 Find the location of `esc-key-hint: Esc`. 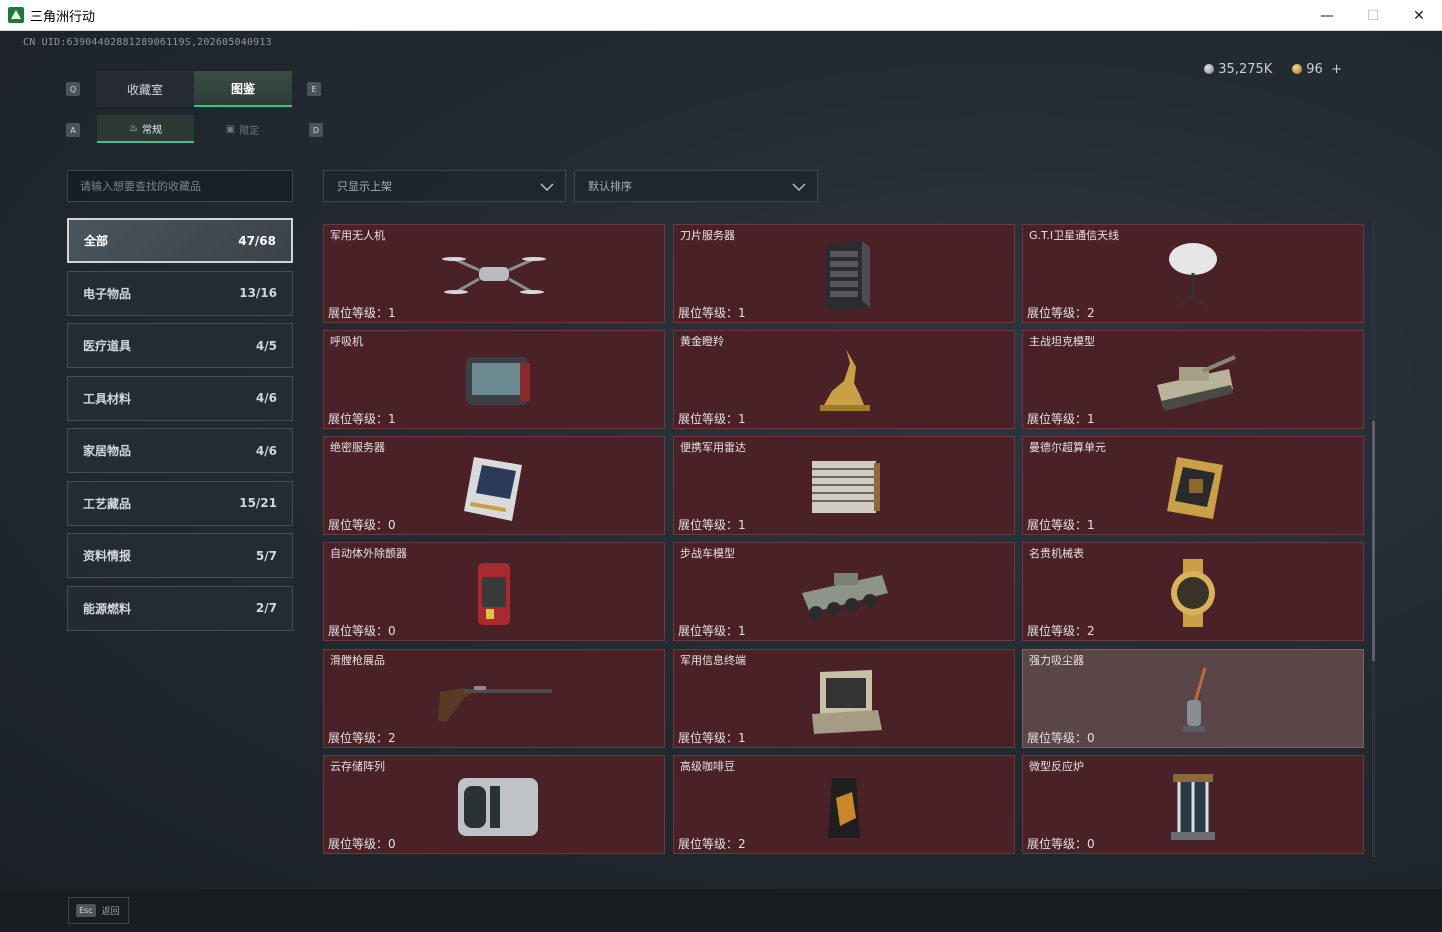

esc-key-hint: Esc is located at coordinates (86, 910).